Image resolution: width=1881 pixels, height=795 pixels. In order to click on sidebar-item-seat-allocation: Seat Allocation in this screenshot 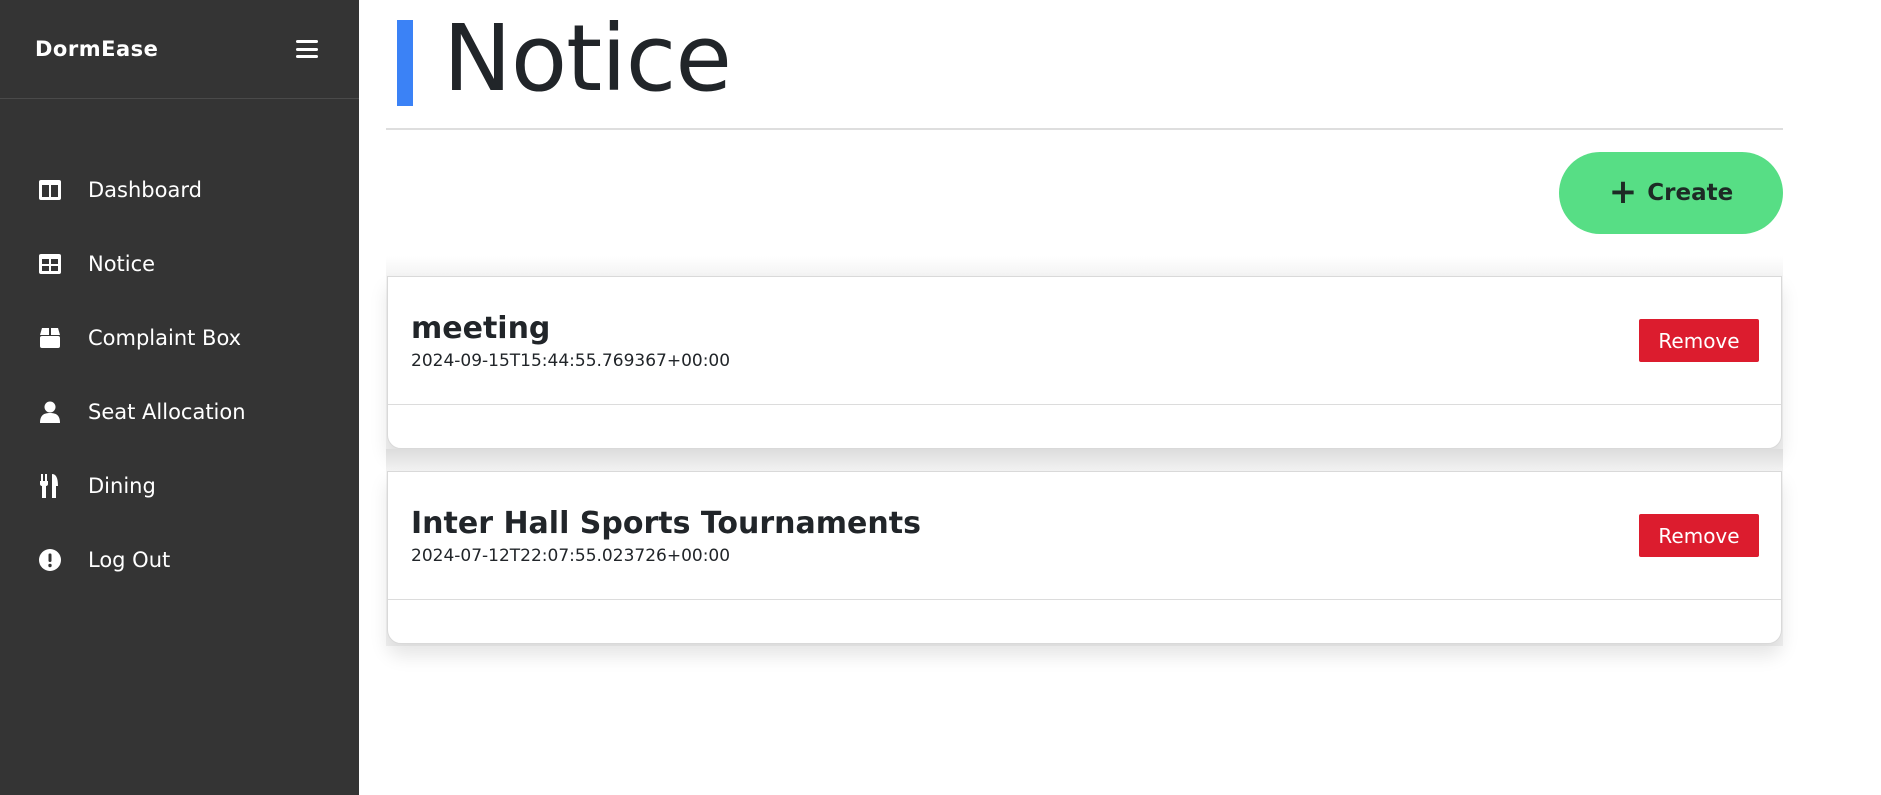, I will do `click(179, 412)`.